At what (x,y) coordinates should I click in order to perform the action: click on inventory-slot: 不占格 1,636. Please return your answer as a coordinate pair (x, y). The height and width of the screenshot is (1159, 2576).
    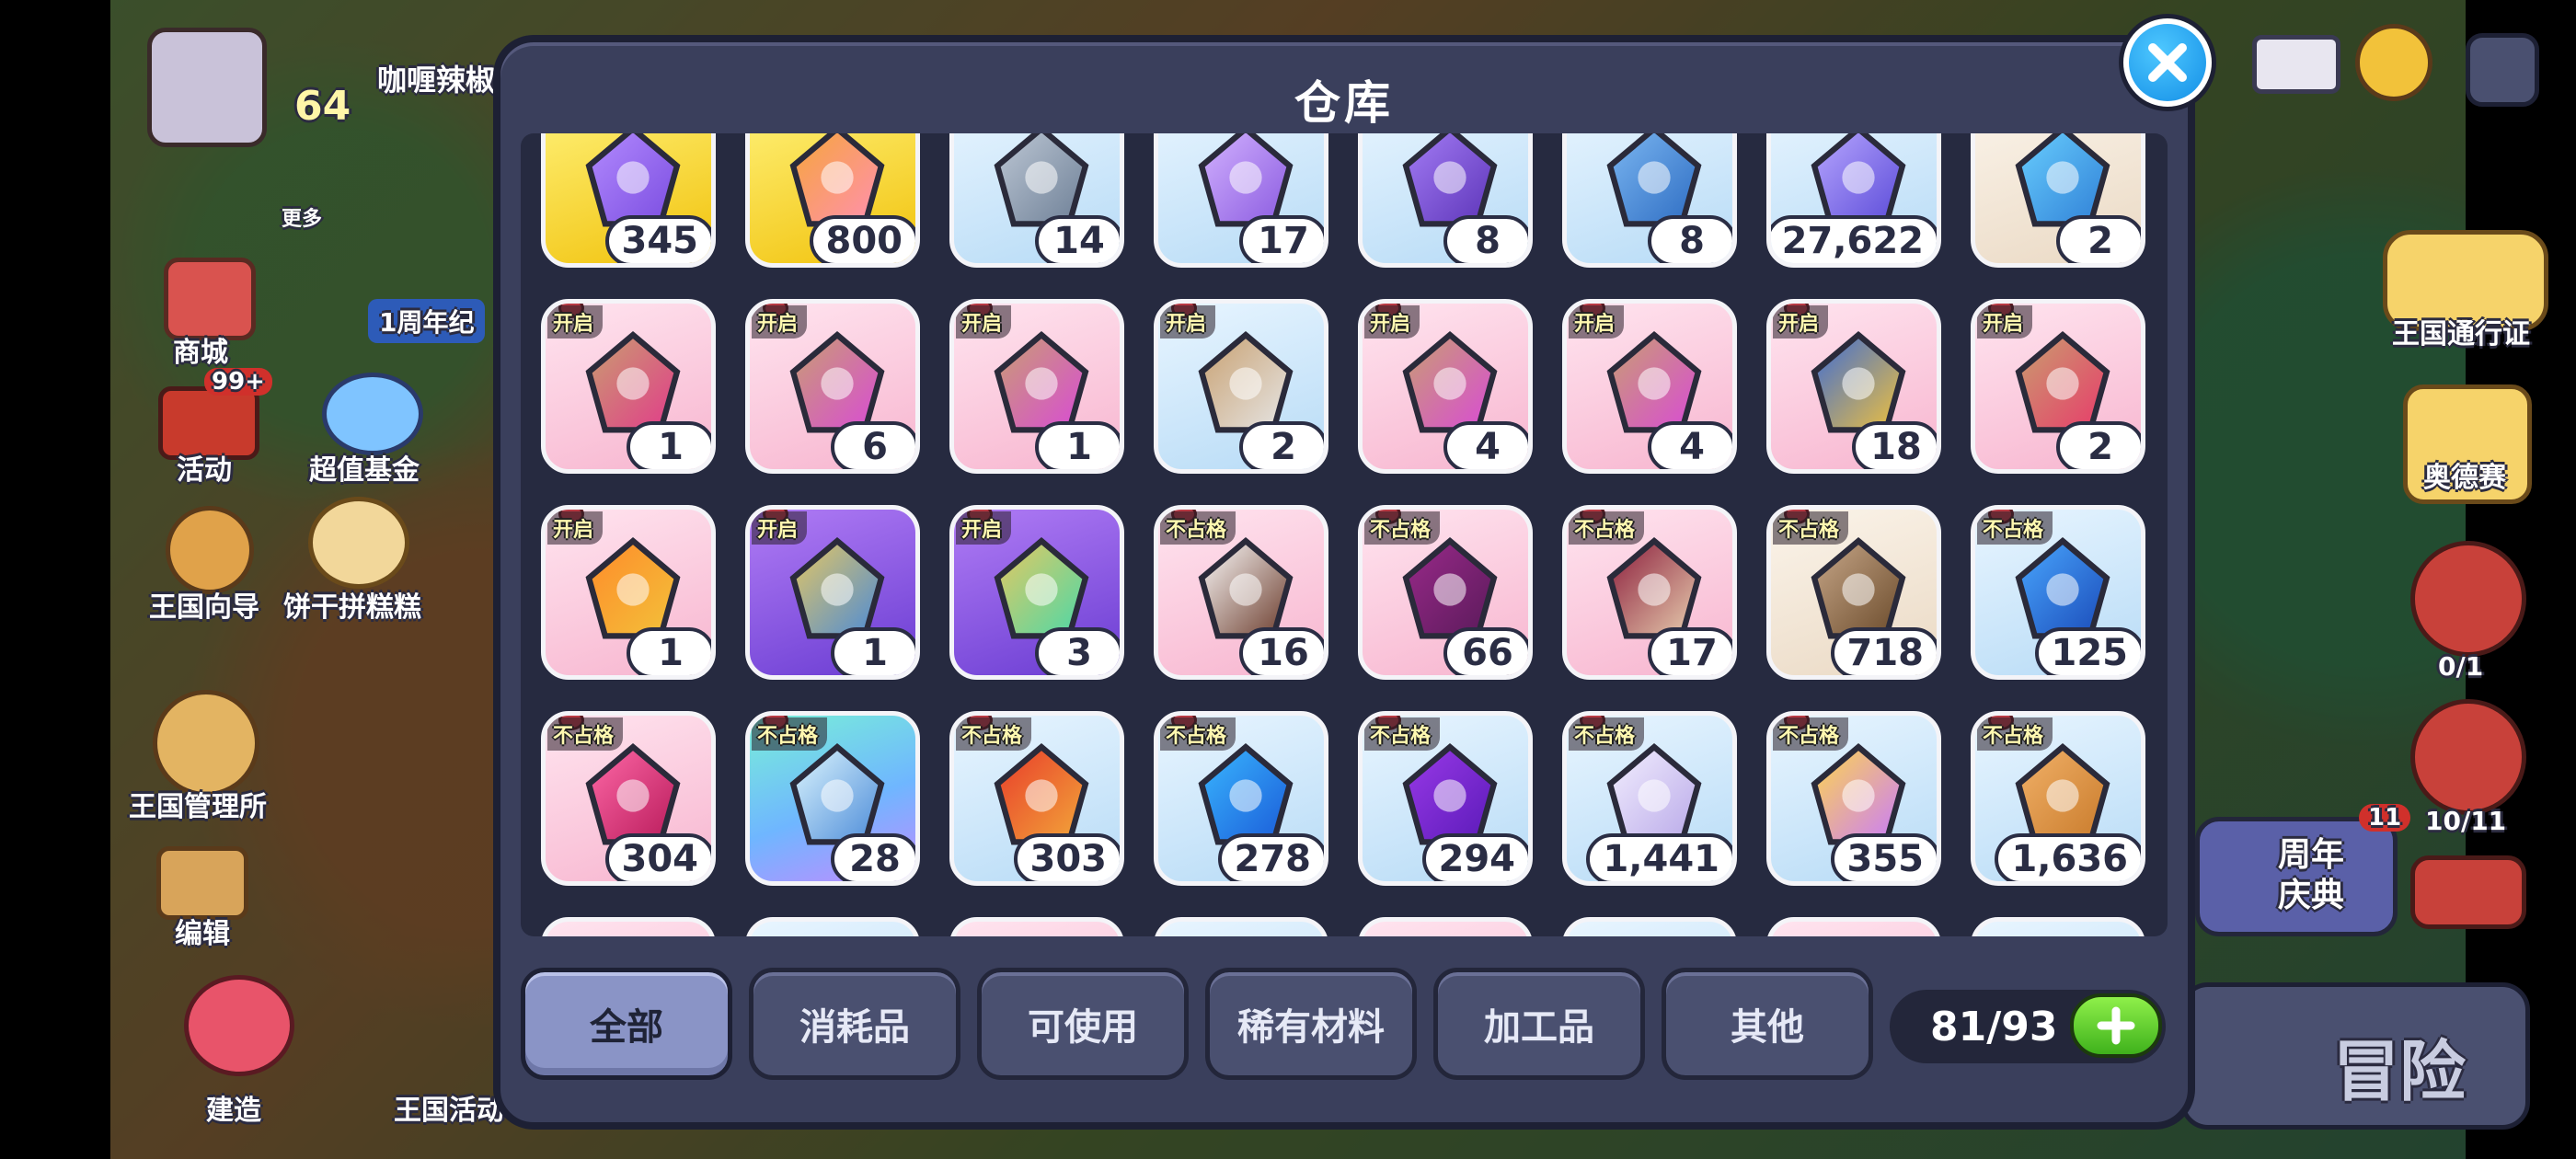
    Looking at the image, I should click on (2058, 798).